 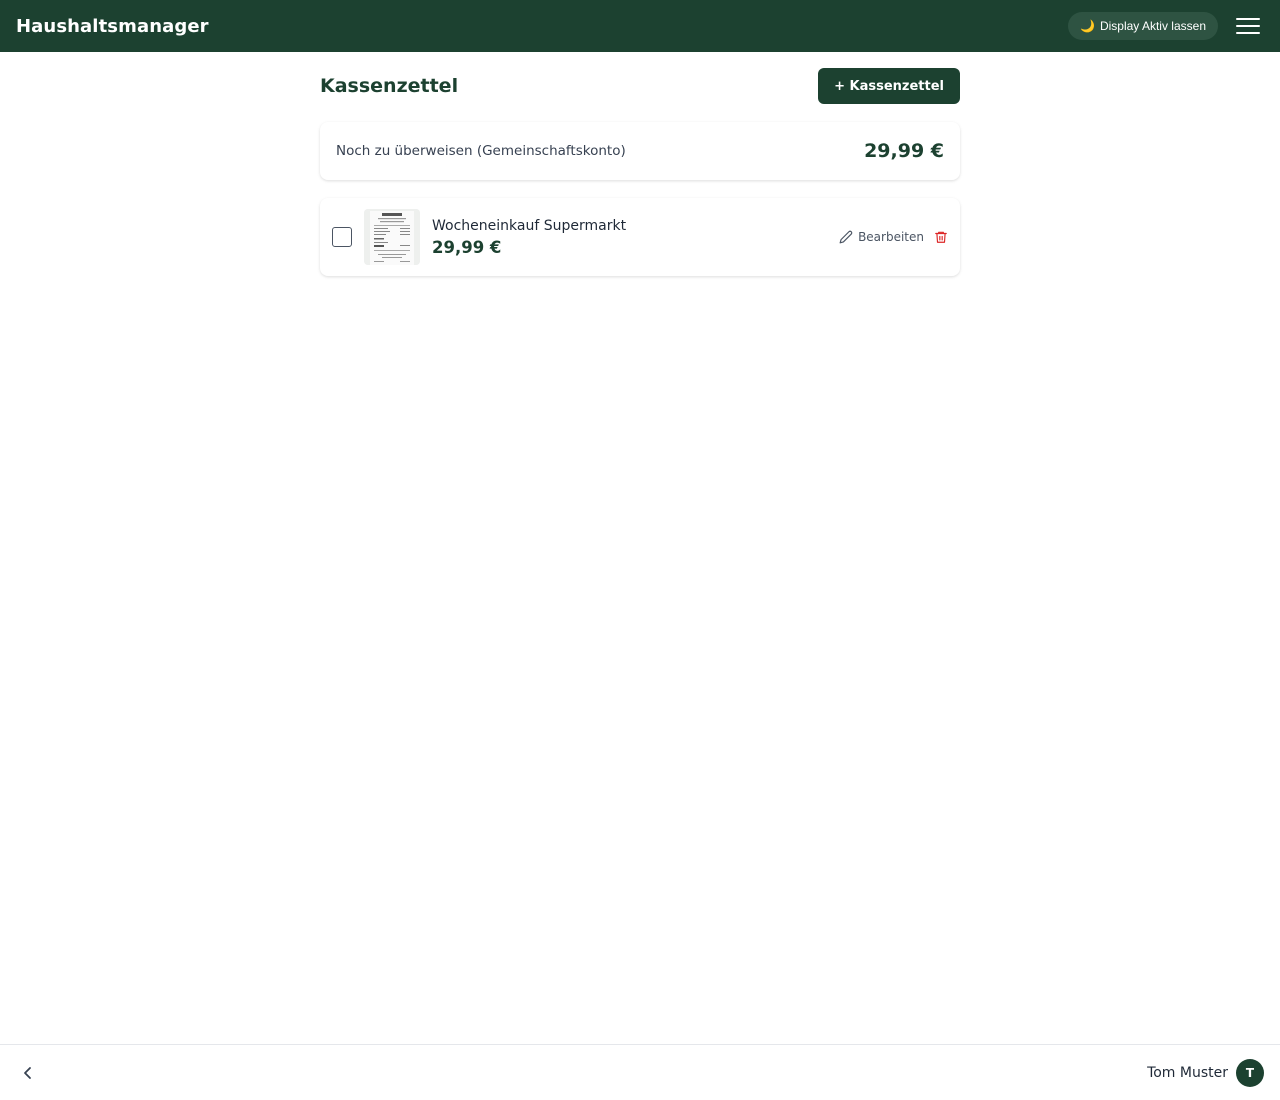 I want to click on receipt-select-checkbox, so click(x=342, y=237).